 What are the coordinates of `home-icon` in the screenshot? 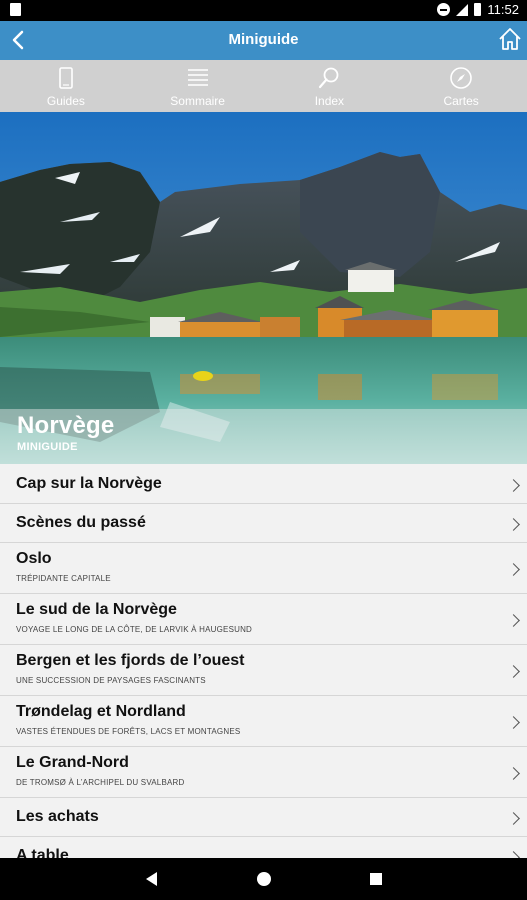 It's located at (510, 39).